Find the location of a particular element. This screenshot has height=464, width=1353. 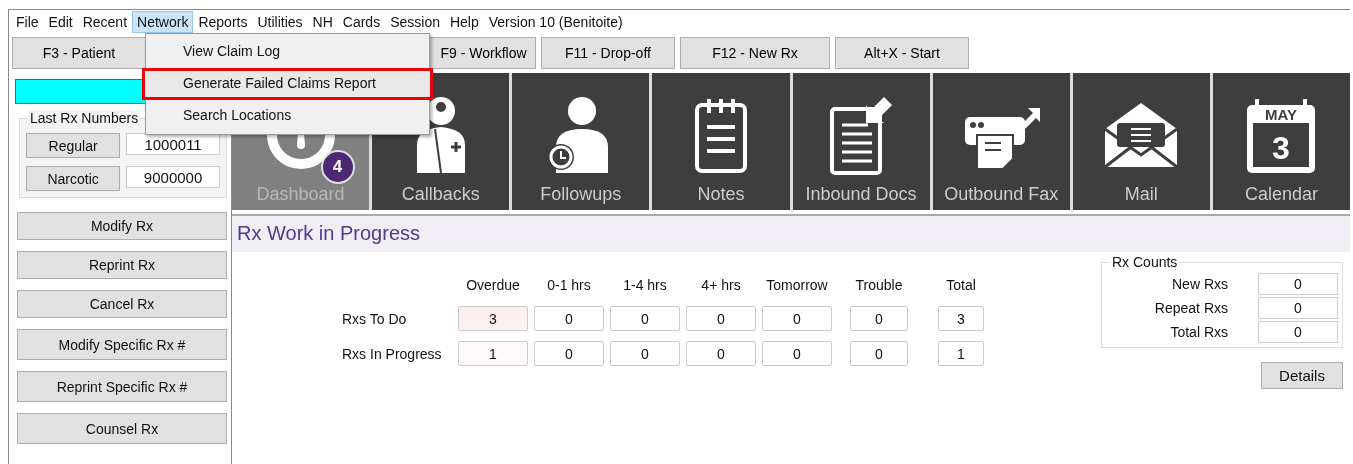

rx-number-field: 1000011 is located at coordinates (173, 144).